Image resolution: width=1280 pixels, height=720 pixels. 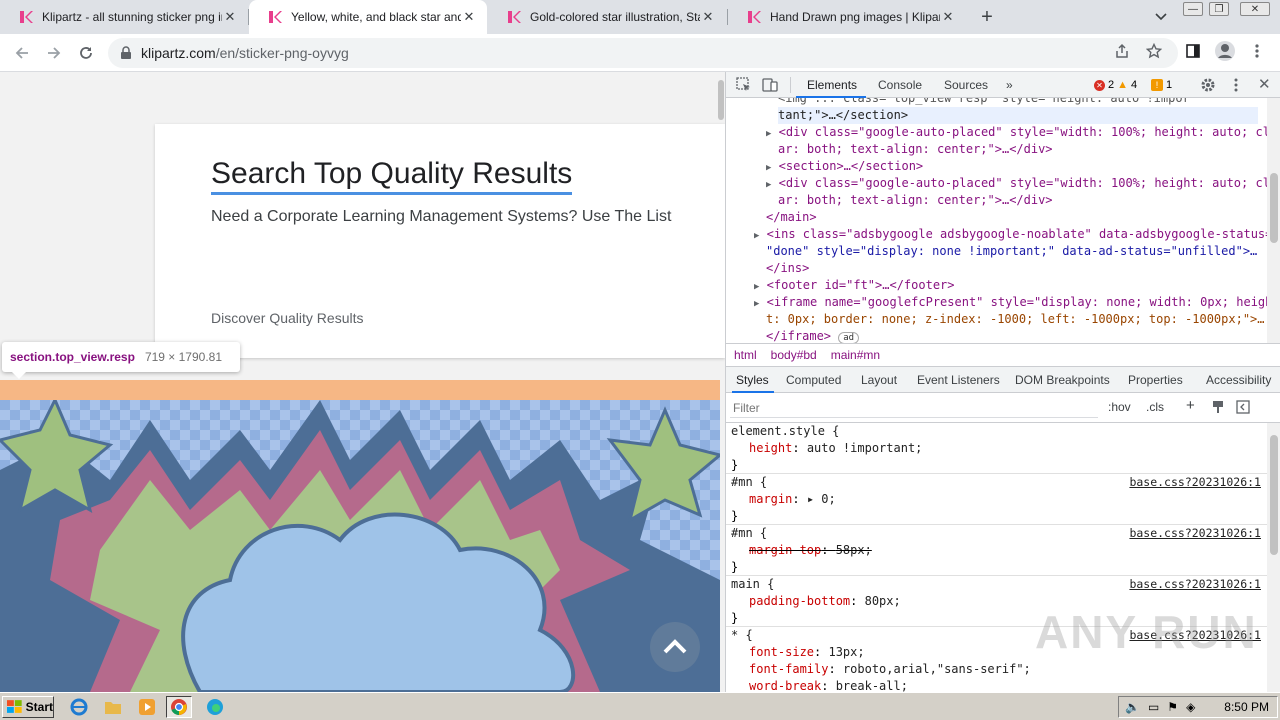 I want to click on dom-scrollbar, so click(x=1273, y=220).